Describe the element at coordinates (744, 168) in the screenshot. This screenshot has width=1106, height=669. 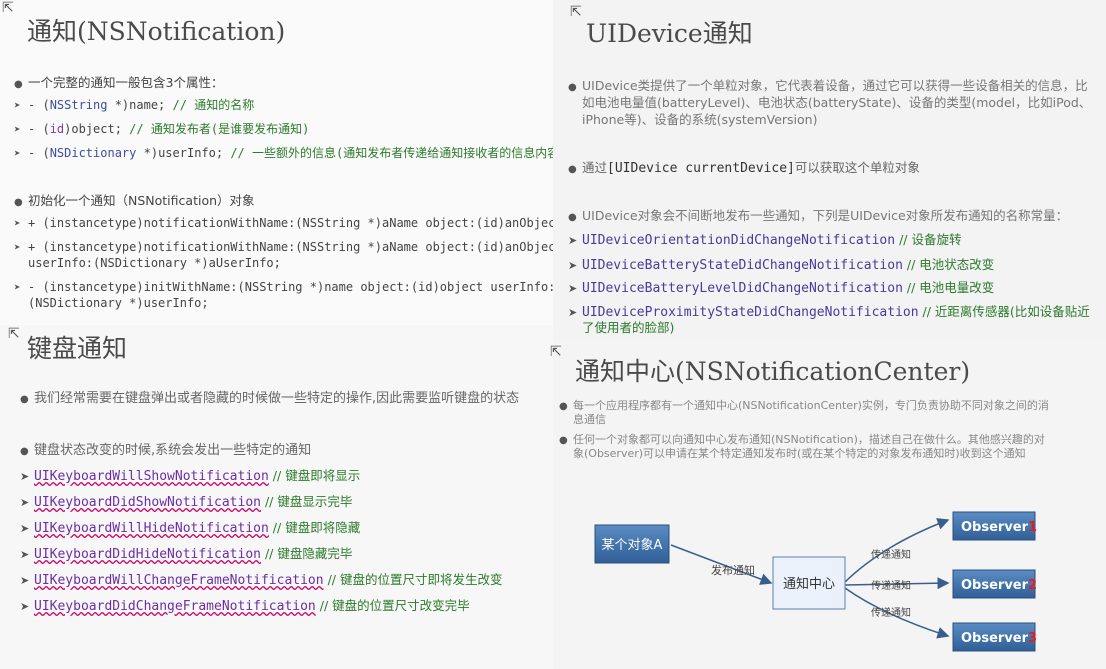
I see `current-device-line: ● 通过[UIDevice currentDevice]可以获取这个单粒对象` at that location.